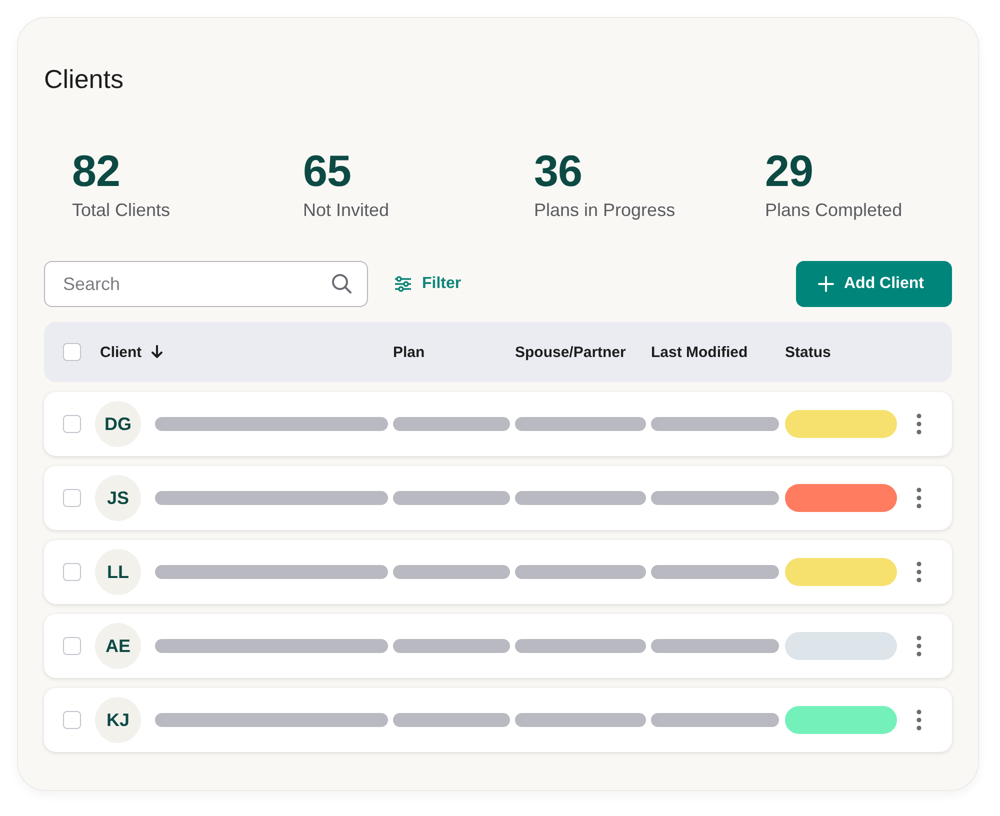  What do you see at coordinates (403, 284) in the screenshot?
I see `sliders-icon` at bounding box center [403, 284].